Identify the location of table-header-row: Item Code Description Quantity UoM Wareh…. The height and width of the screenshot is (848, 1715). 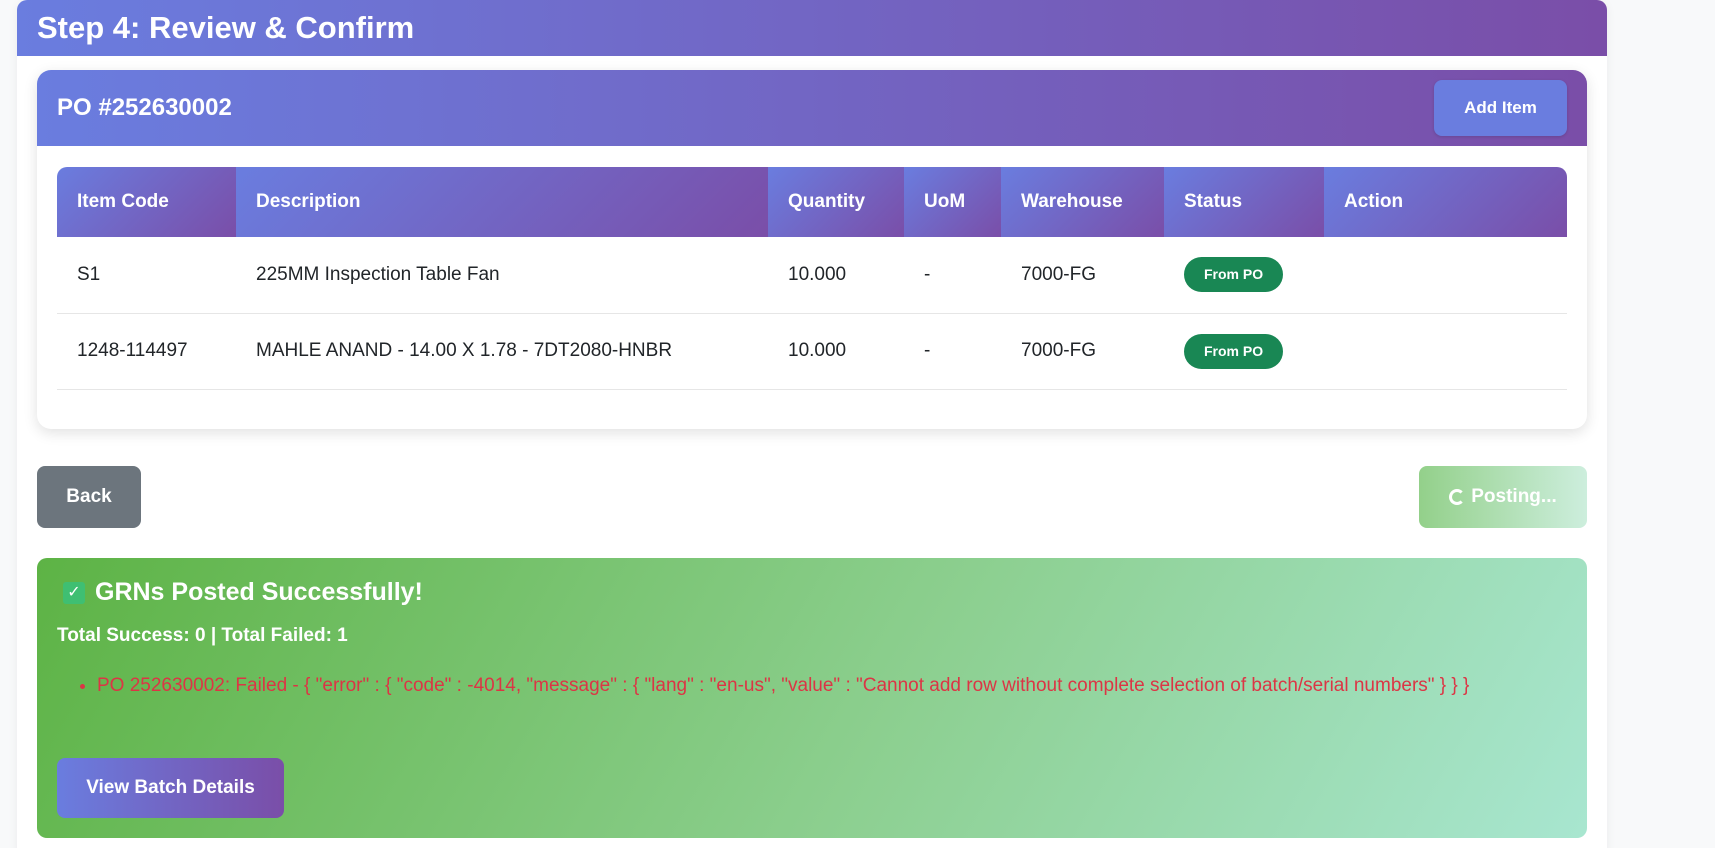
(812, 202).